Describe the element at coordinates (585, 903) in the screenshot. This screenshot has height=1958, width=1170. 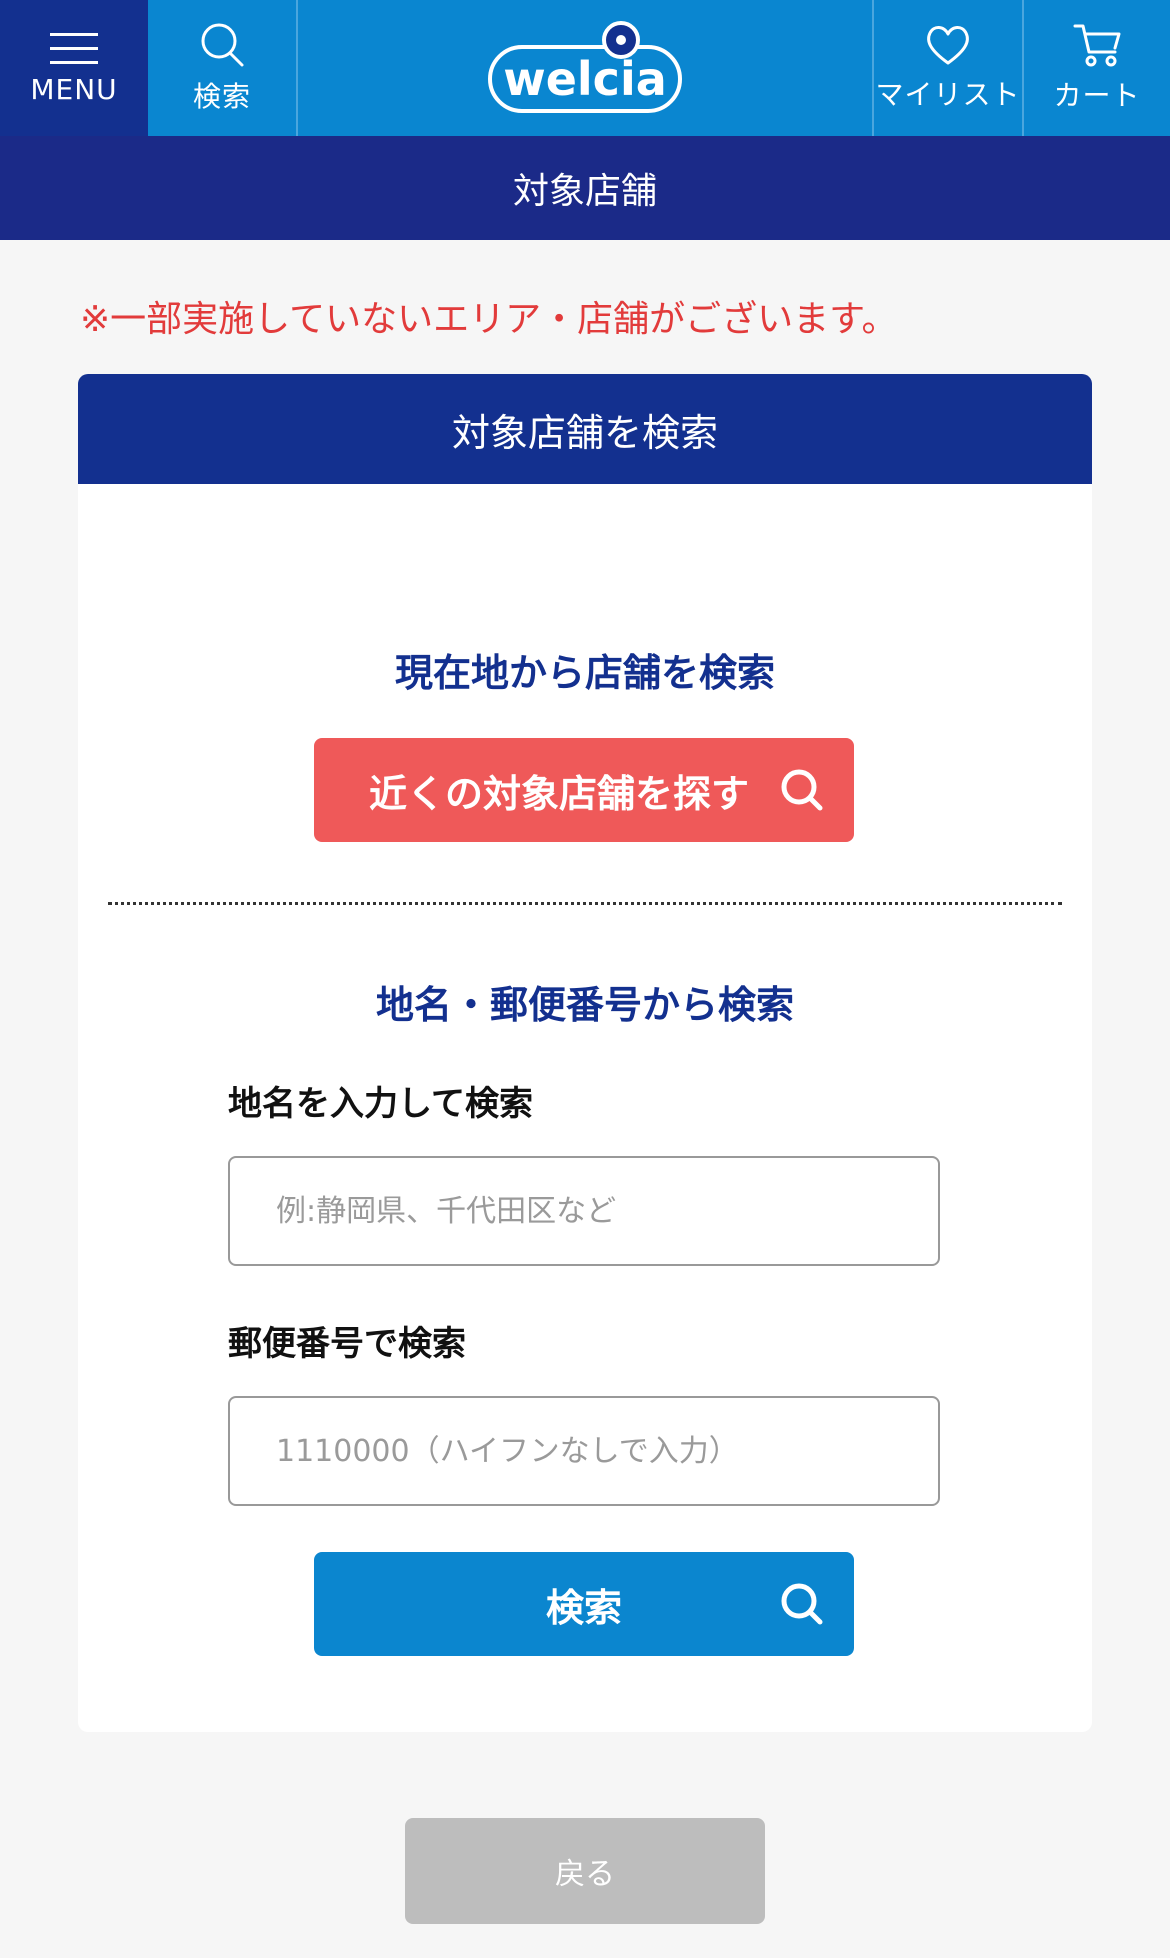
I see `section-divider` at that location.